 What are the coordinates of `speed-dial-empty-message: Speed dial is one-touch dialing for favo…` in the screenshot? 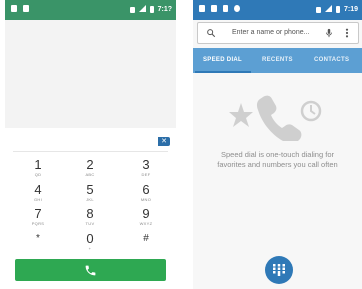 It's located at (277, 160).